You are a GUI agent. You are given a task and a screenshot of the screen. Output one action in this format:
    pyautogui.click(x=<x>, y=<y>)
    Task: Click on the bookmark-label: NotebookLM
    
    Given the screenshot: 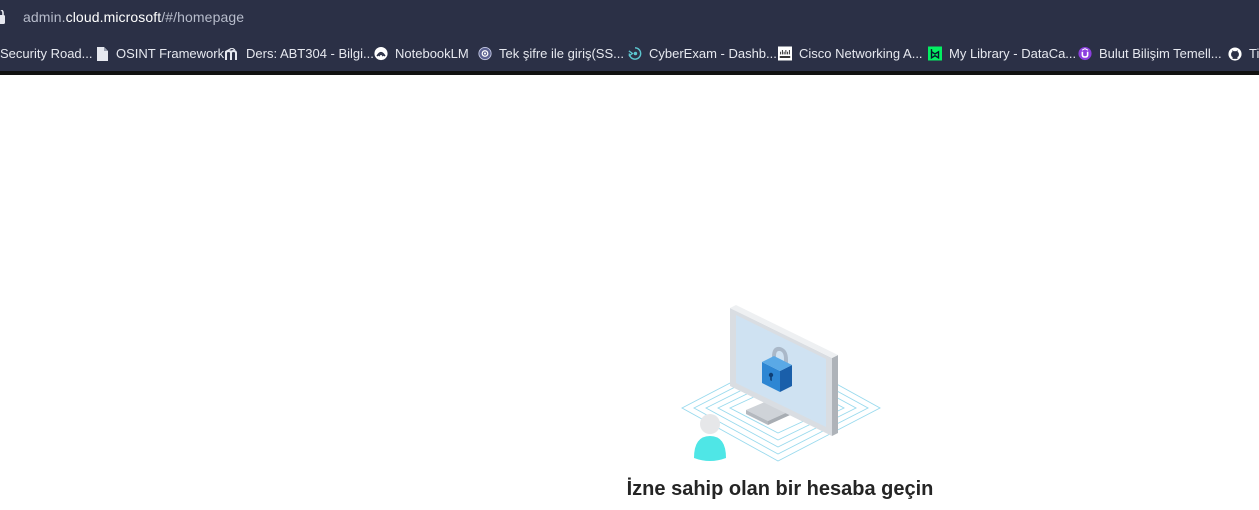 What is the action you would take?
    pyautogui.click(x=432, y=53)
    